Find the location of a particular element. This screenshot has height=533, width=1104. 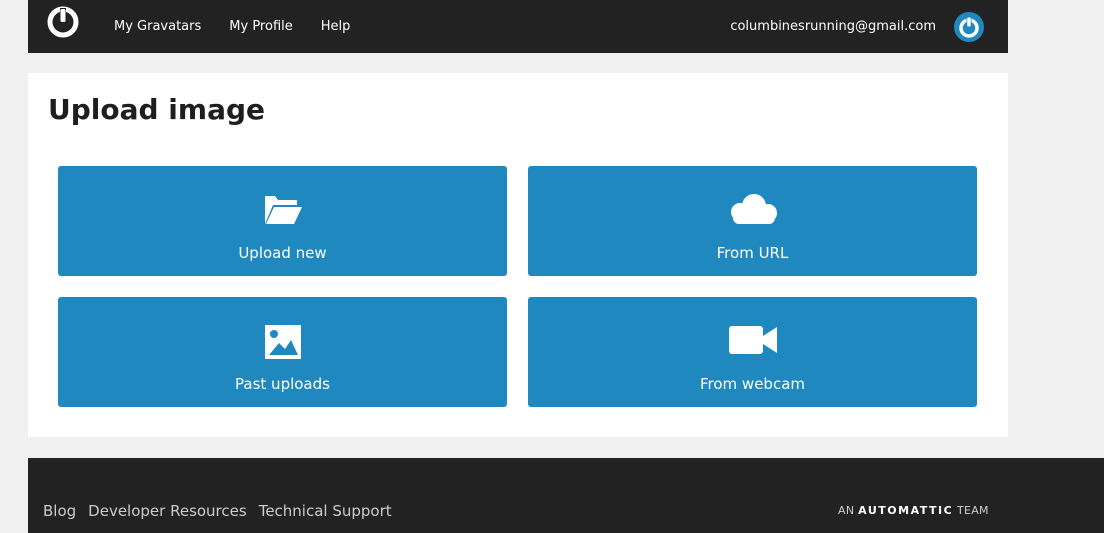

automattic-wordmark: AUTOMATTIC is located at coordinates (906, 510).